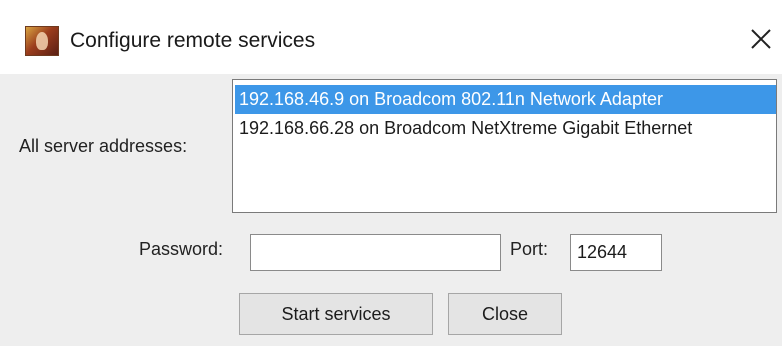 The image size is (782, 346). I want to click on window-title: Configure remote services, so click(193, 40).